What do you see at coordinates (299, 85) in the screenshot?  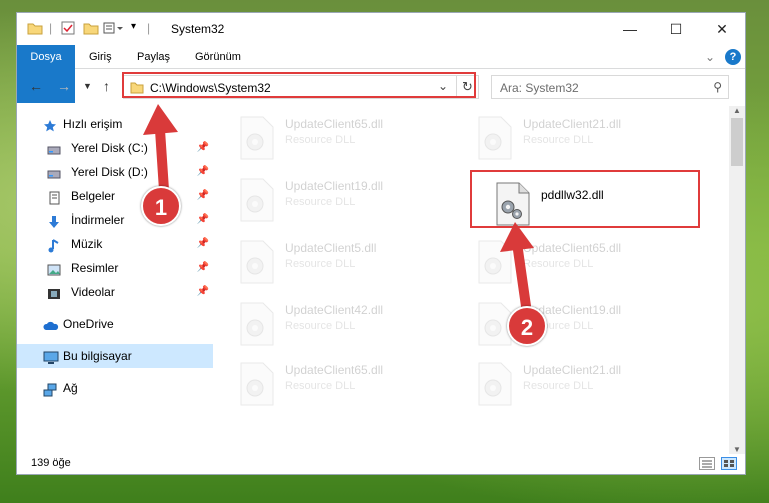 I see `address-bar-highlight` at bounding box center [299, 85].